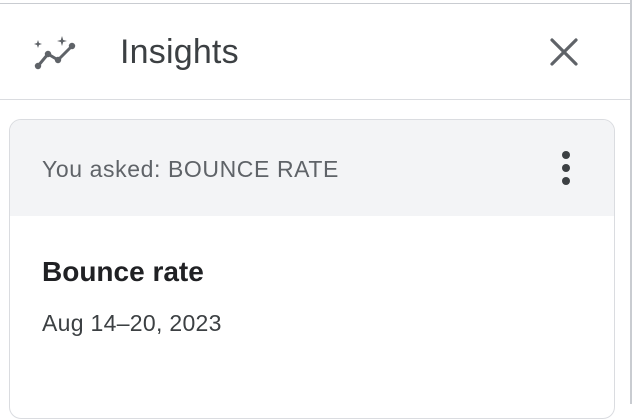 Image resolution: width=632 pixels, height=419 pixels. I want to click on more-options-button, so click(566, 168).